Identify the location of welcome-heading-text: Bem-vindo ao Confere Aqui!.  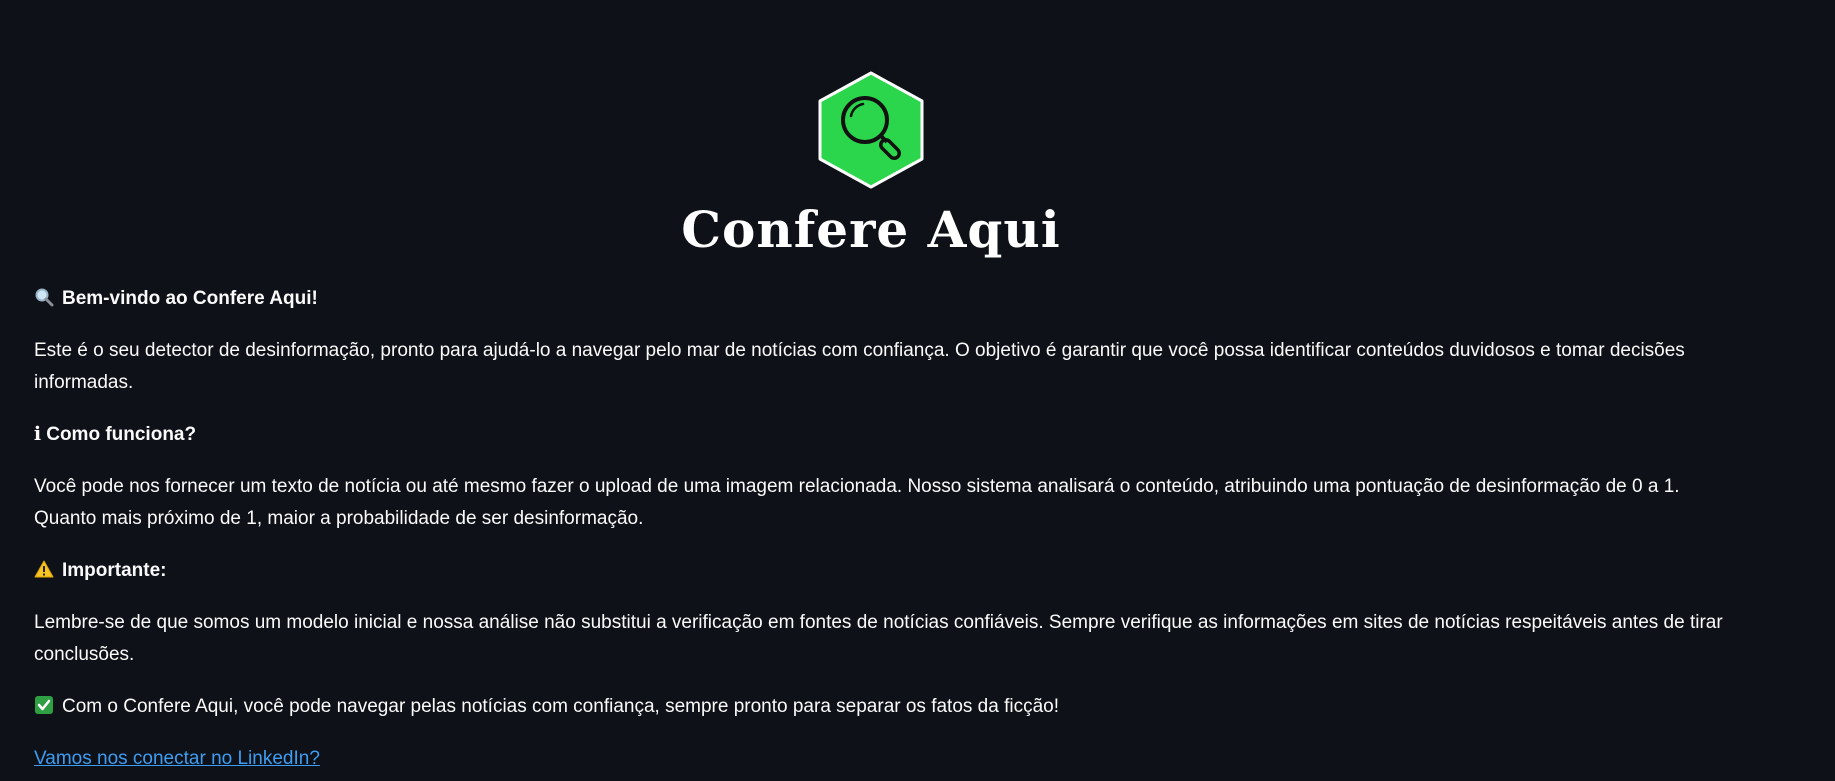
(190, 298).